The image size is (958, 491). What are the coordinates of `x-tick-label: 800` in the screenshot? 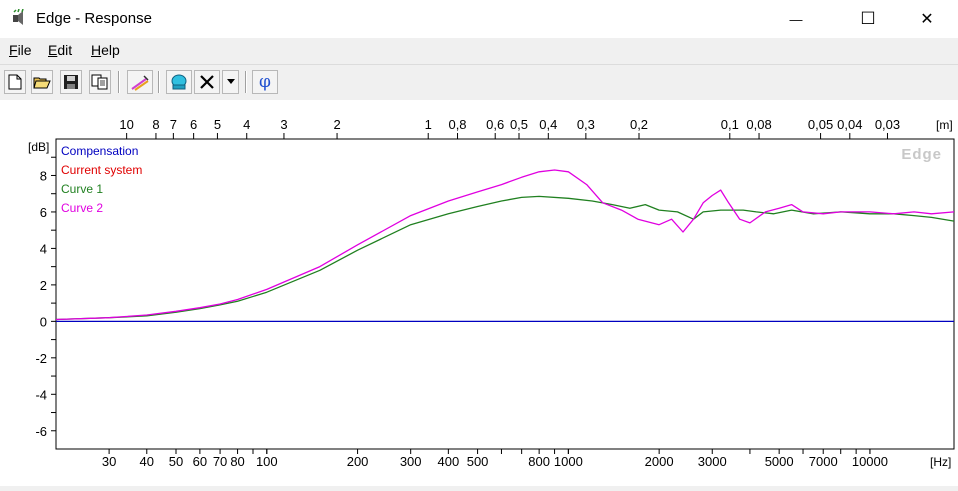 It's located at (539, 461).